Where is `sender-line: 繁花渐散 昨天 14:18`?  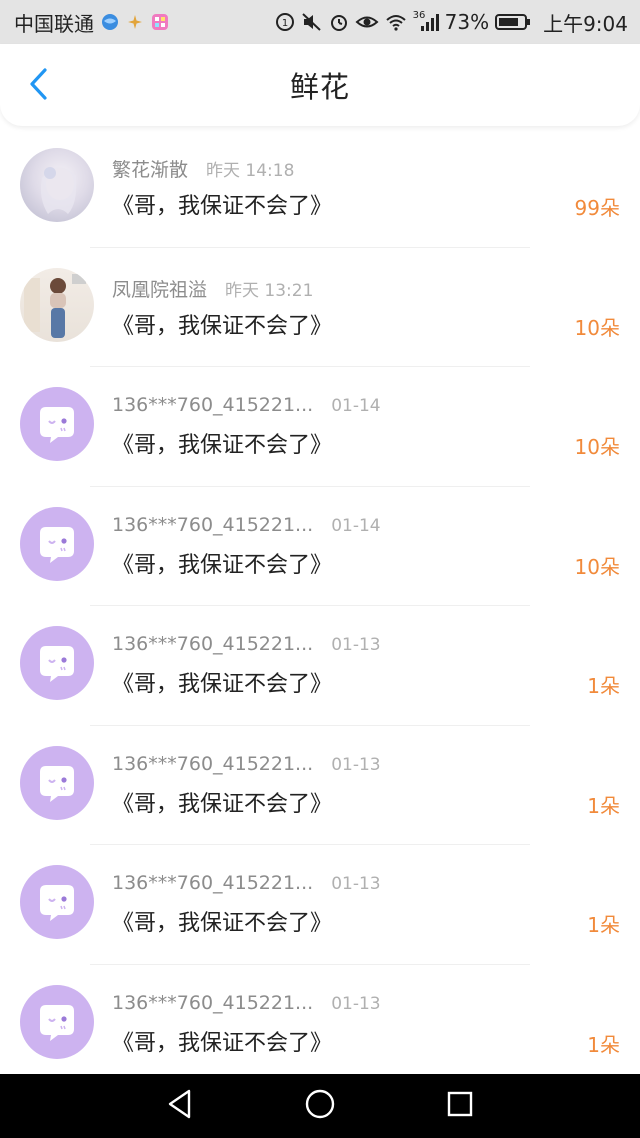 sender-line: 繁花渐散 昨天 14:18 is located at coordinates (203, 168).